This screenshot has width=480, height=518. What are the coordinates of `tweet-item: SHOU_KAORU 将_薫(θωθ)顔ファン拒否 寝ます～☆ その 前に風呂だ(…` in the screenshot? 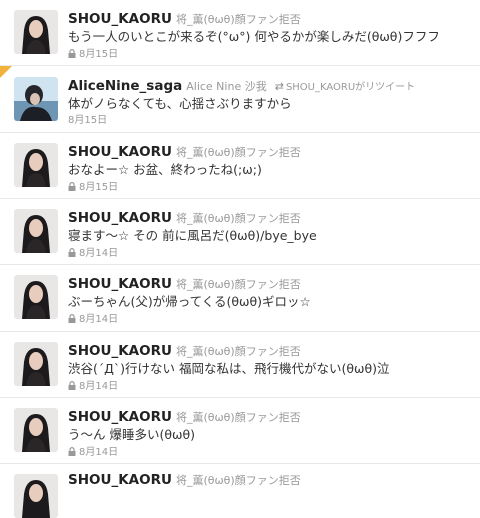 It's located at (240, 232).